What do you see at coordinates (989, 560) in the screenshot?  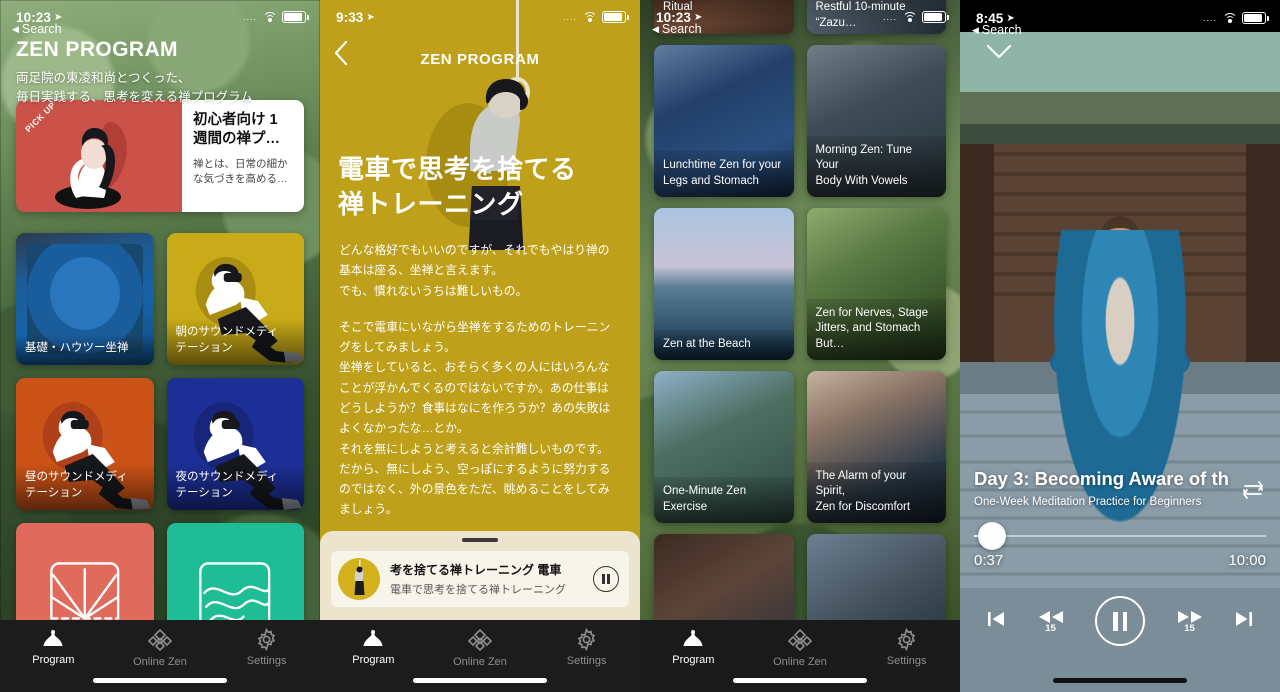 I see `elapsed-time: 0:37` at bounding box center [989, 560].